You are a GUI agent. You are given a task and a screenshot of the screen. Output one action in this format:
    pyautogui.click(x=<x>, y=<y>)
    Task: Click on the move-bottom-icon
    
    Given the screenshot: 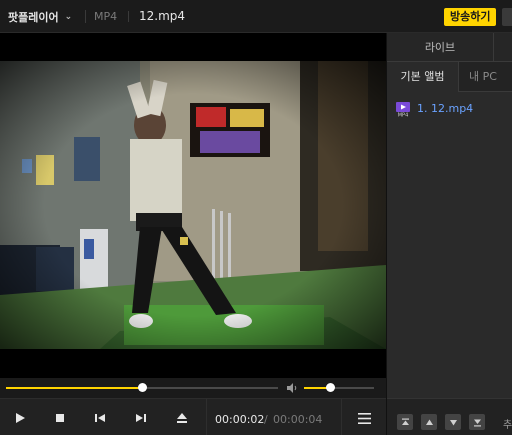 What is the action you would take?
    pyautogui.click(x=477, y=422)
    